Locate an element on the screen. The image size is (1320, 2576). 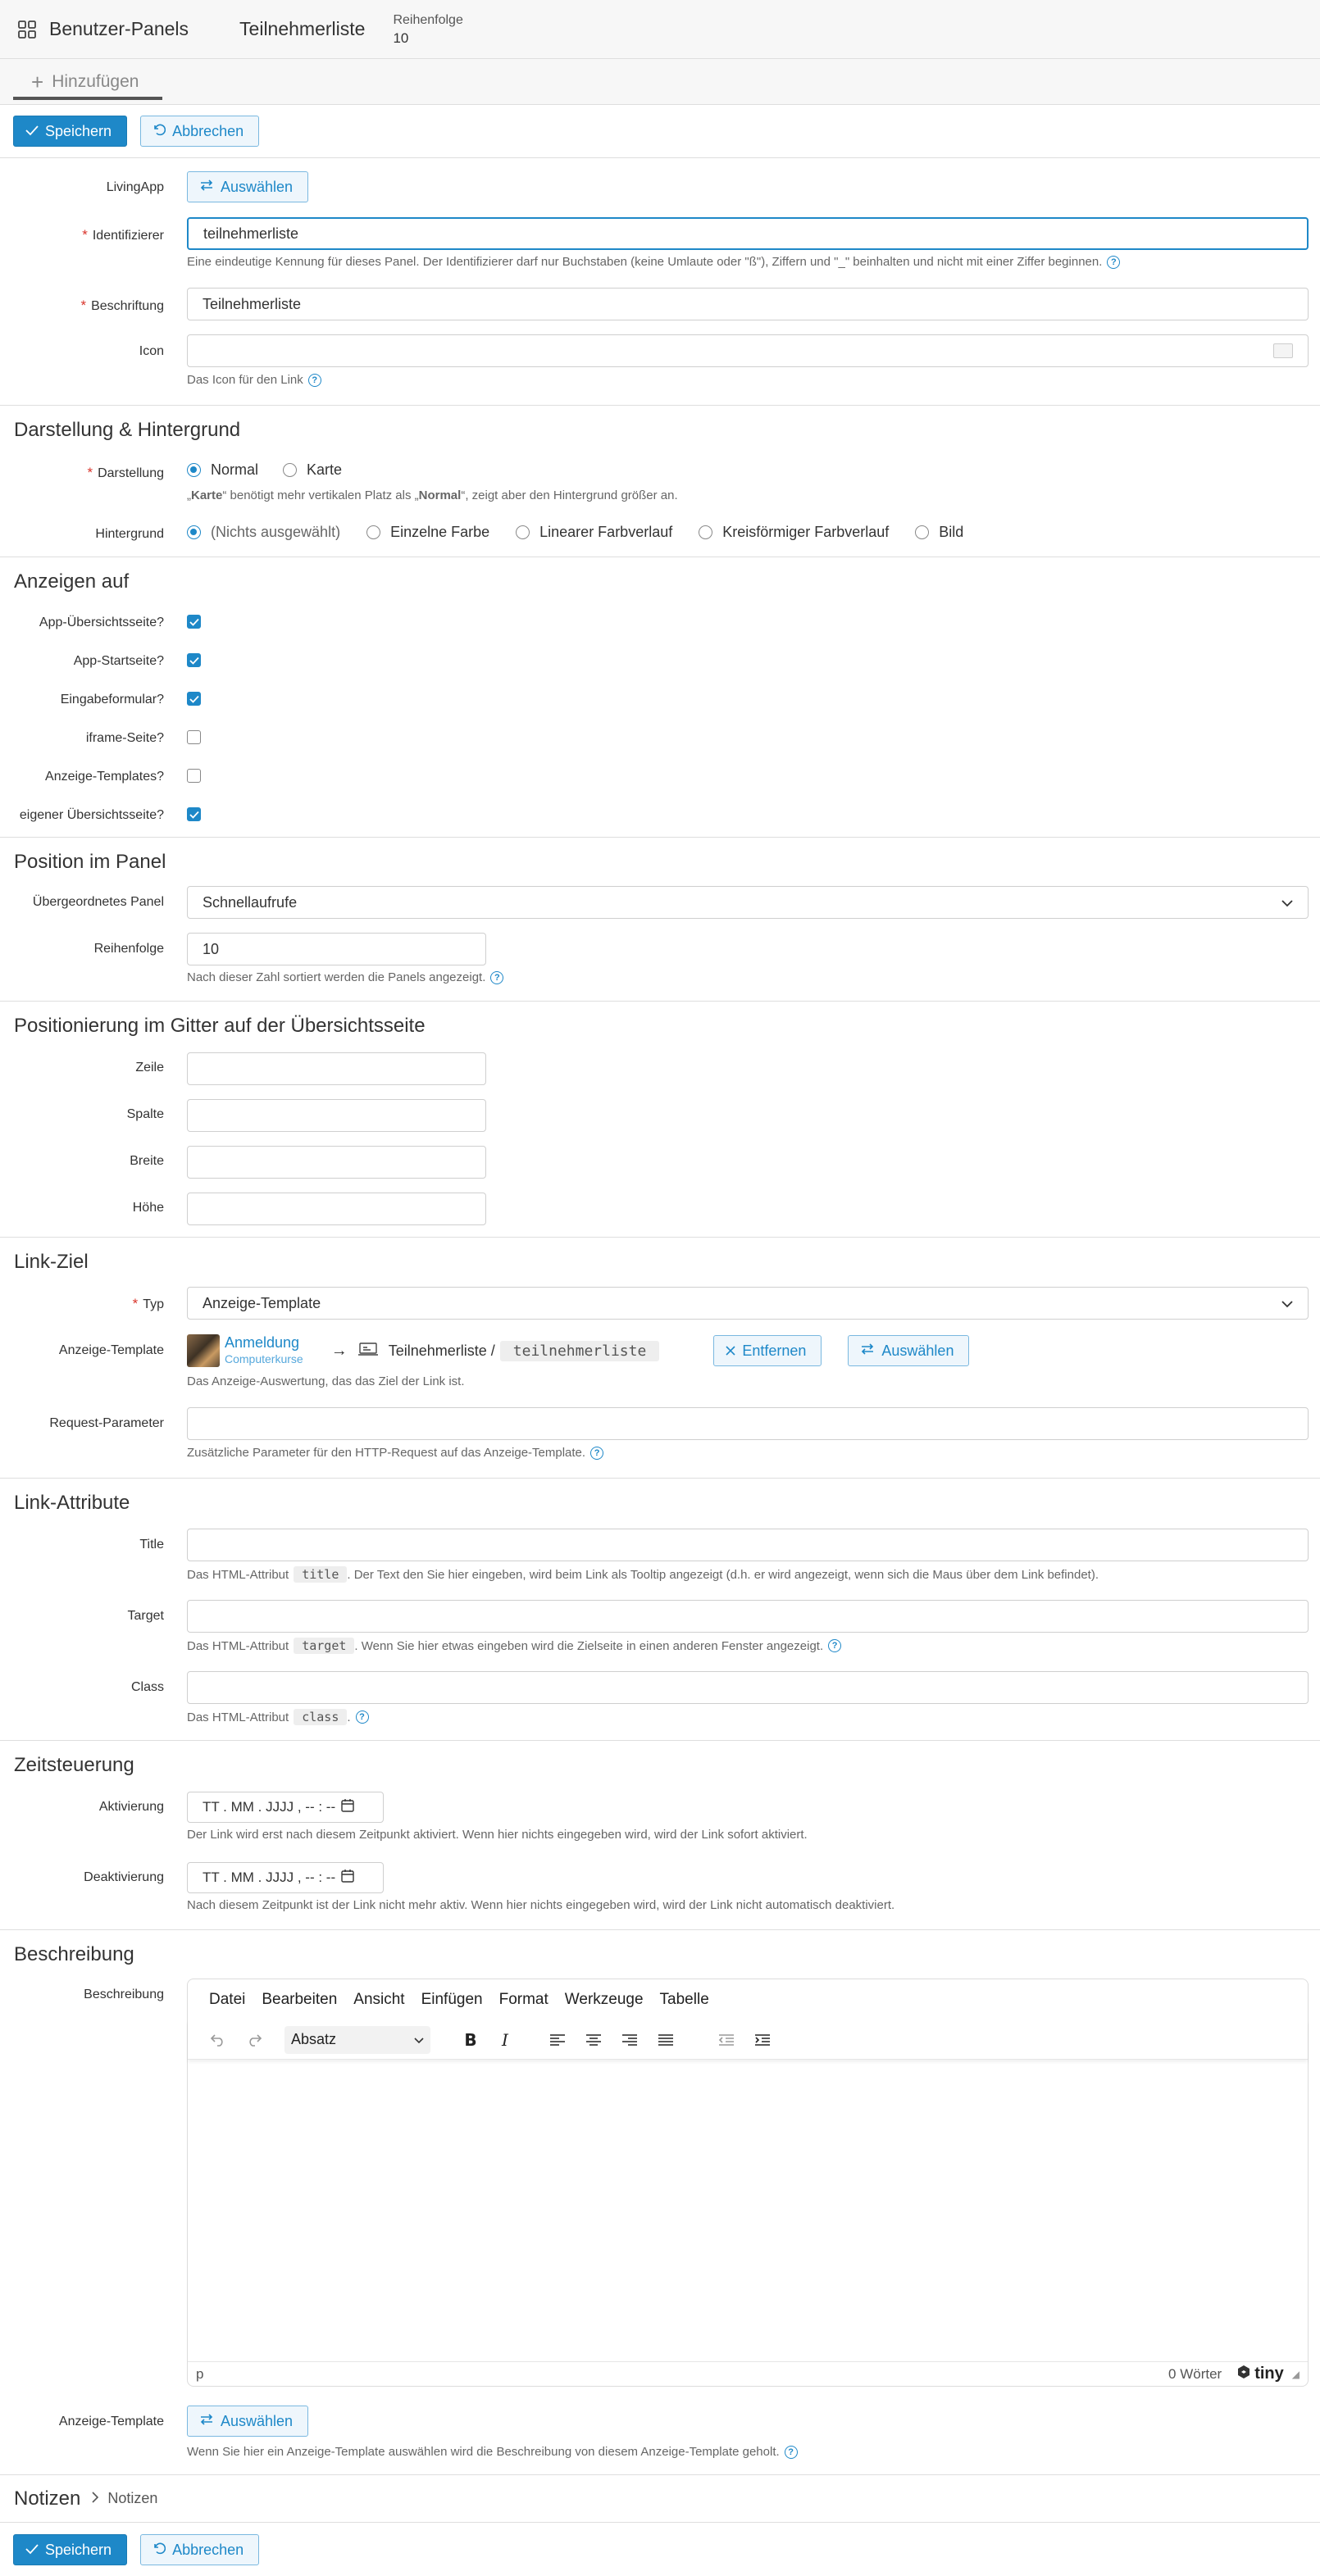
parent-panel-label: Übergeordnetes Panel is located at coordinates (98, 902).